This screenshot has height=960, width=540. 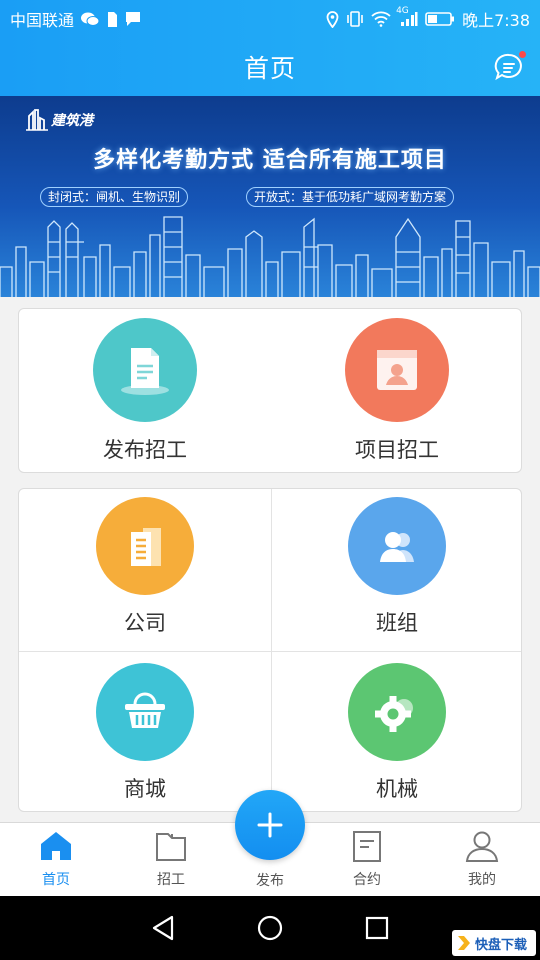 I want to click on tag-open: 开放式：基于低功耗广域网考勤方案, so click(x=350, y=197).